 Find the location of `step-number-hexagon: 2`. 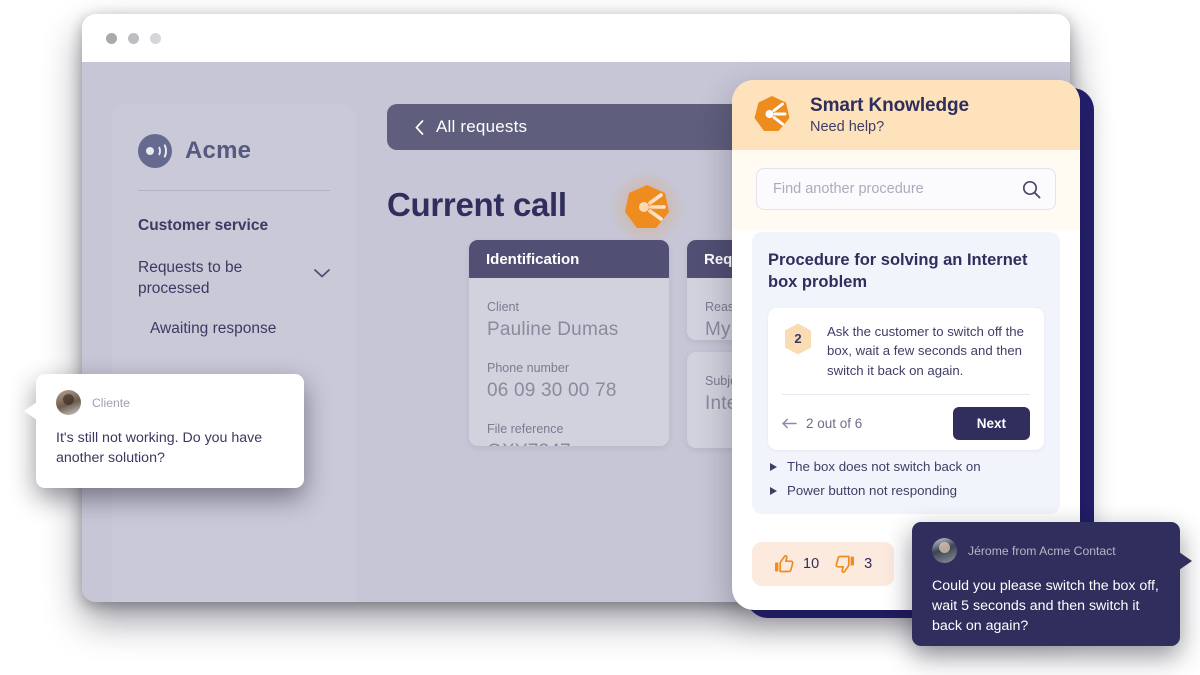

step-number-hexagon: 2 is located at coordinates (798, 339).